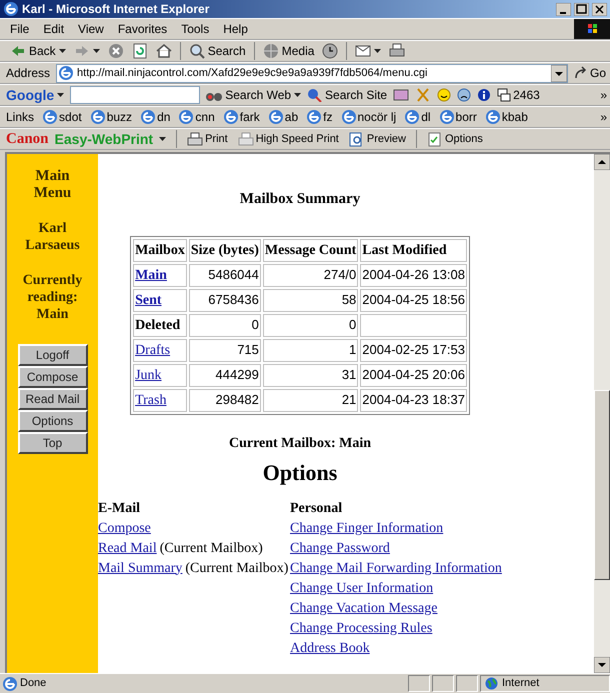 The width and height of the screenshot is (610, 693). What do you see at coordinates (195, 29) in the screenshot?
I see `menu-item: Tools` at bounding box center [195, 29].